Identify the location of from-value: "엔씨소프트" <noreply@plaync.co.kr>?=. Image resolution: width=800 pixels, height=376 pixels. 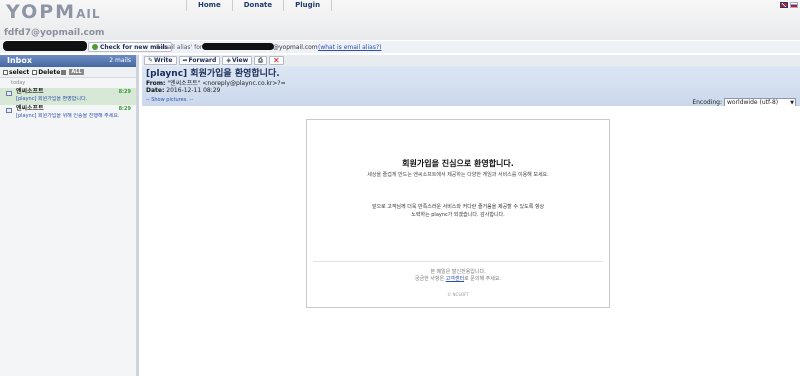
(226, 83).